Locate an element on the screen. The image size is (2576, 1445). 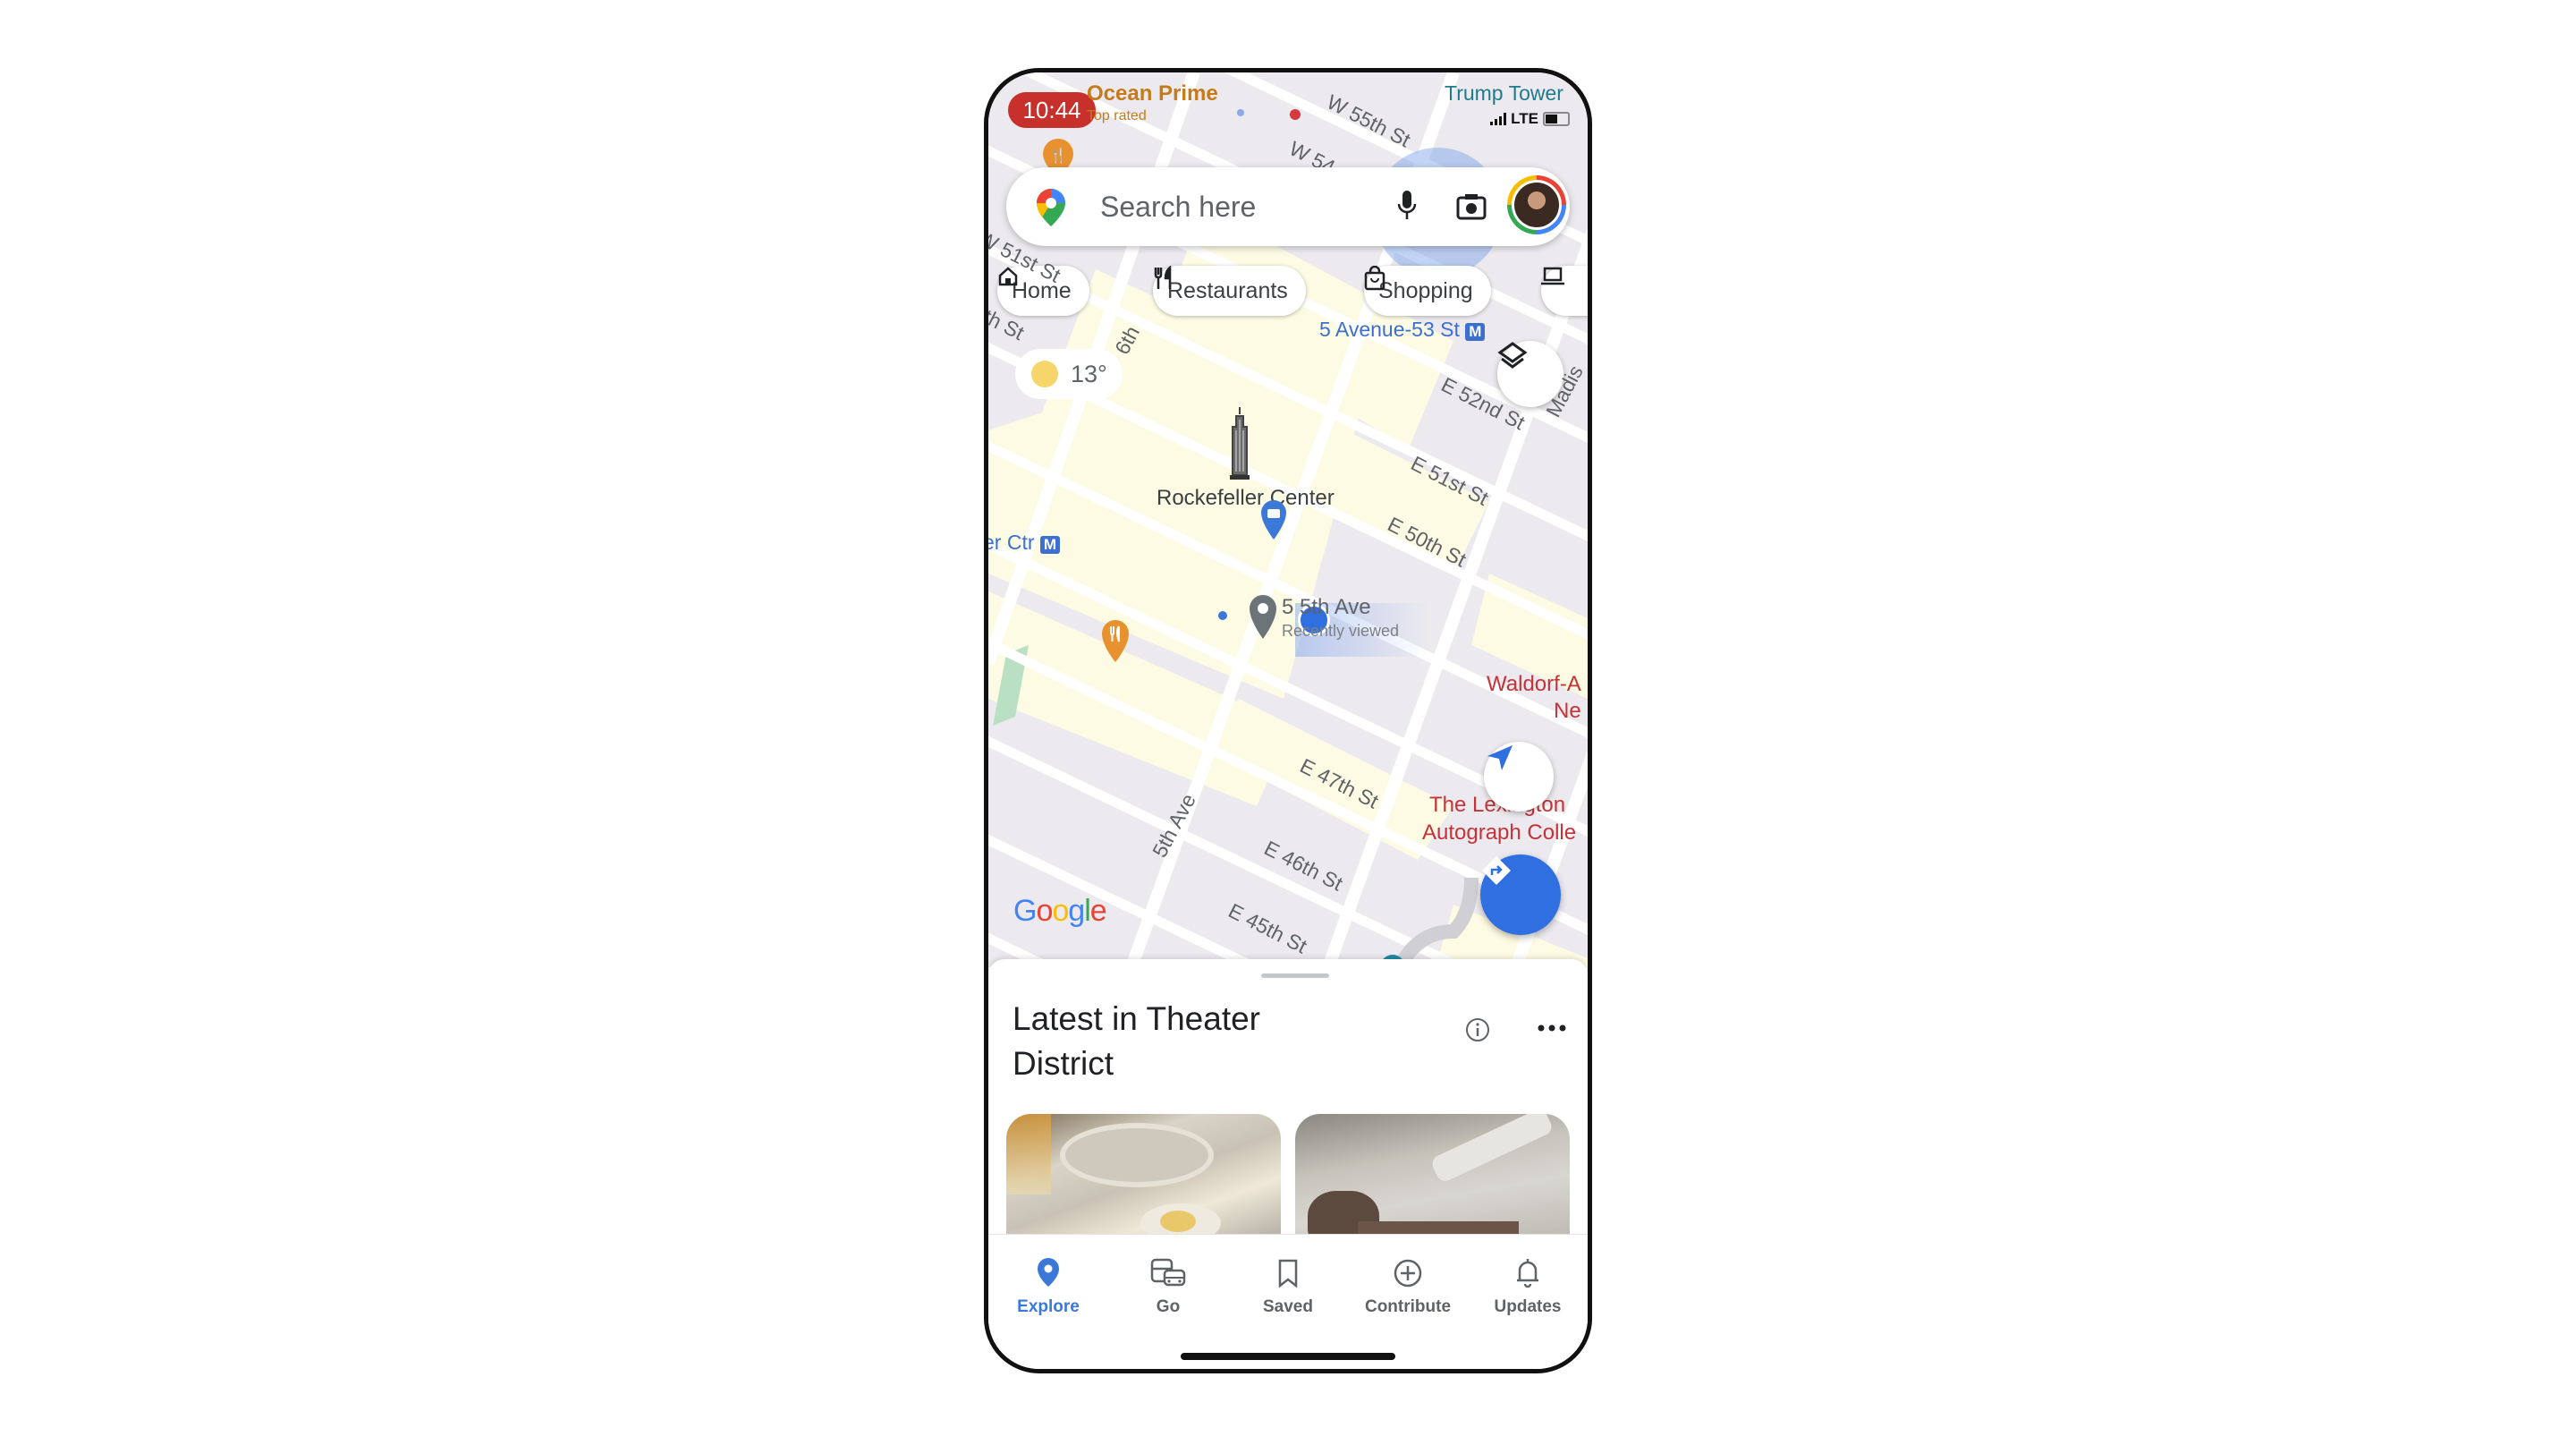
rockefeller-landmark-icon is located at coordinates (1240, 443).